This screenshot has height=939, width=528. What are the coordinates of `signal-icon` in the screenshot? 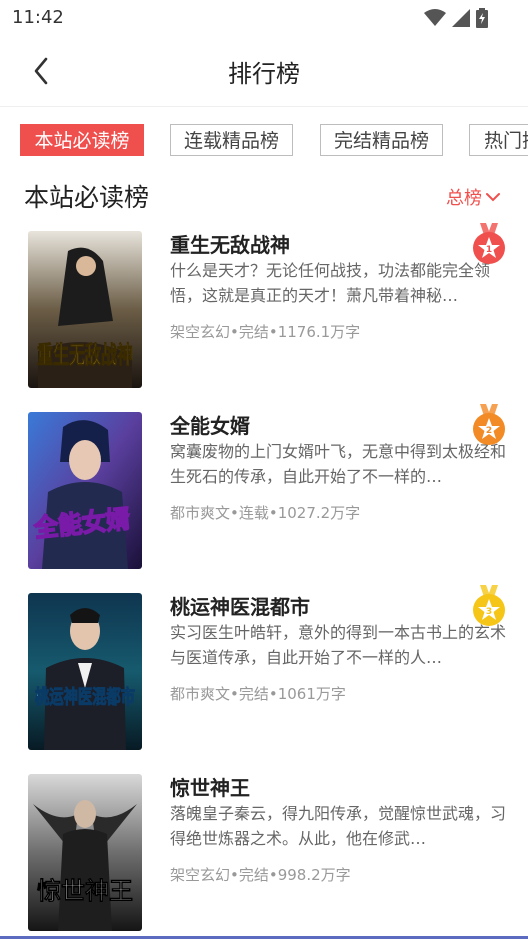 It's located at (461, 18).